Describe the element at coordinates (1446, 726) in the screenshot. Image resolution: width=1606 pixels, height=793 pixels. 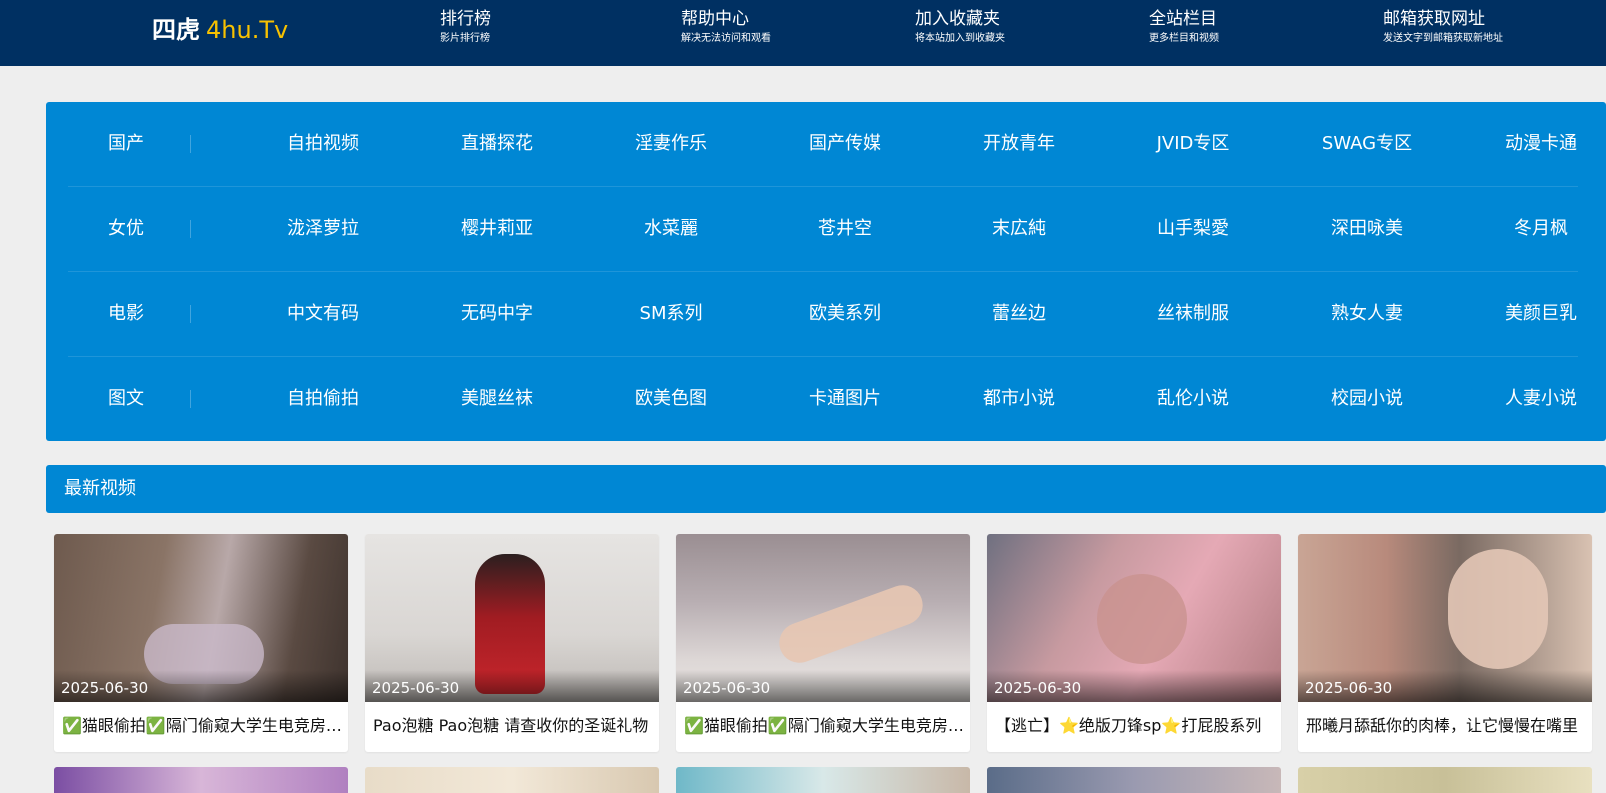
I see `video-title: 邢曦月舔舐你的肉棒，让它慢慢在嘴里` at that location.